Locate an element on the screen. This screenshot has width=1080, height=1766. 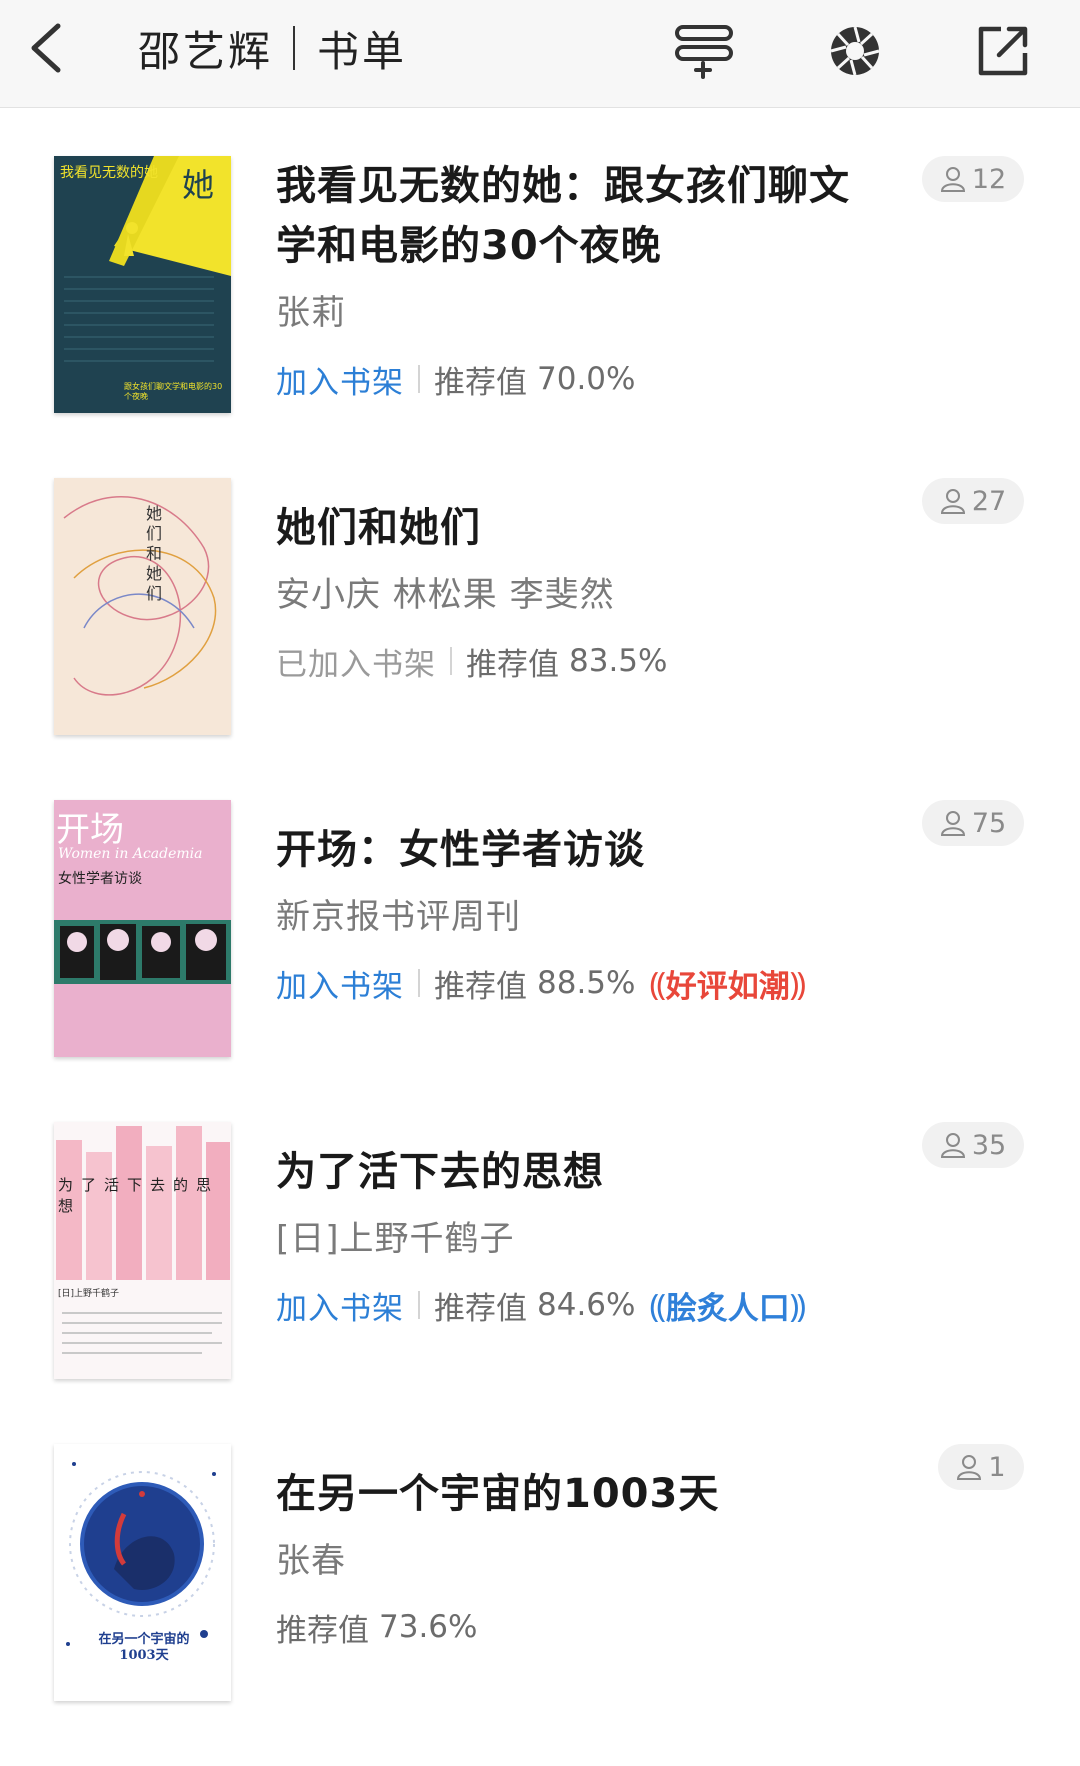
cover-title: 女性学者访谈 is located at coordinates (100, 879).